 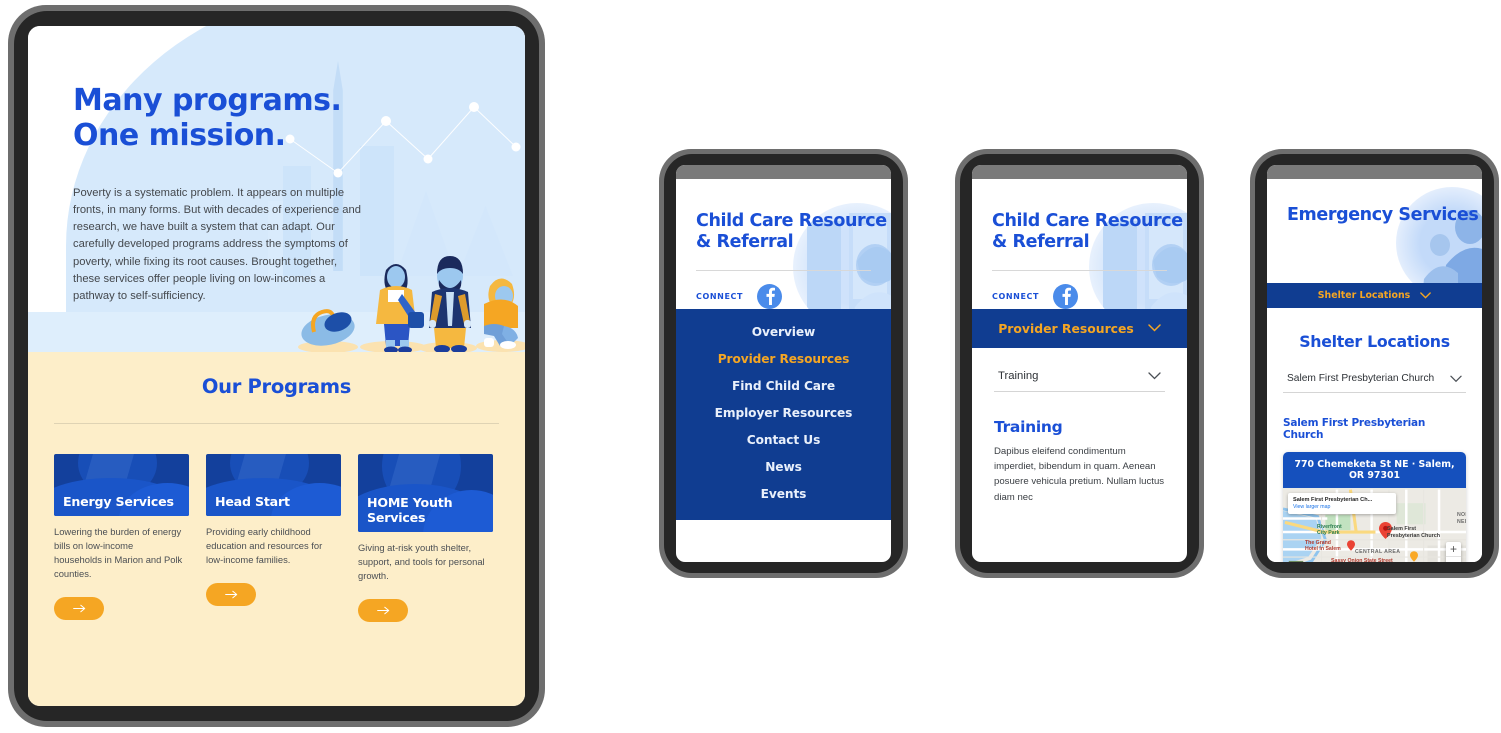 What do you see at coordinates (1378, 552) in the screenshot?
I see `map-label: CENTRAL AREA` at bounding box center [1378, 552].